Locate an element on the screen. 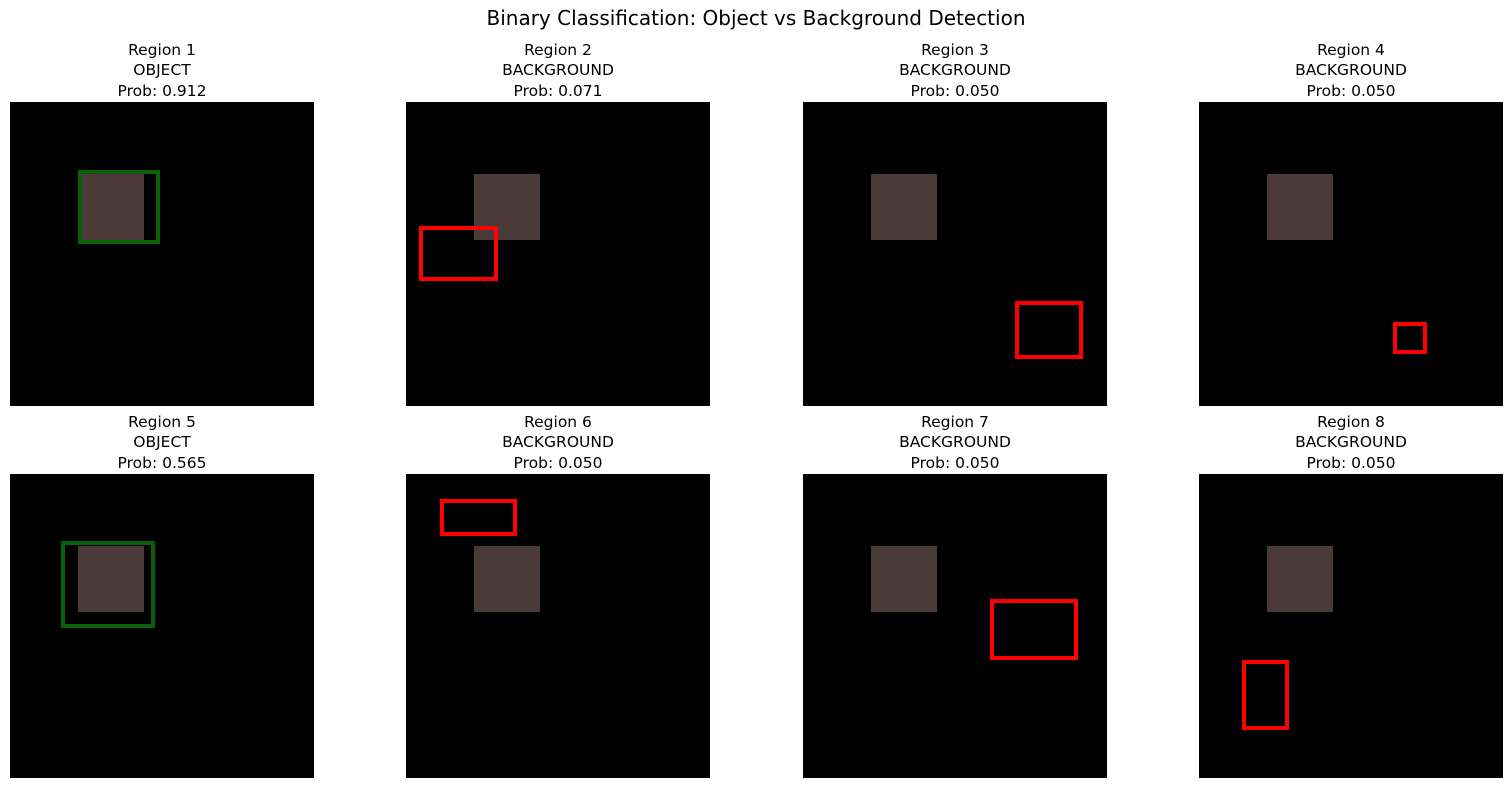  region-panel-2: Region 2 BACKGROUND Prob: 0.071 is located at coordinates (558, 223).